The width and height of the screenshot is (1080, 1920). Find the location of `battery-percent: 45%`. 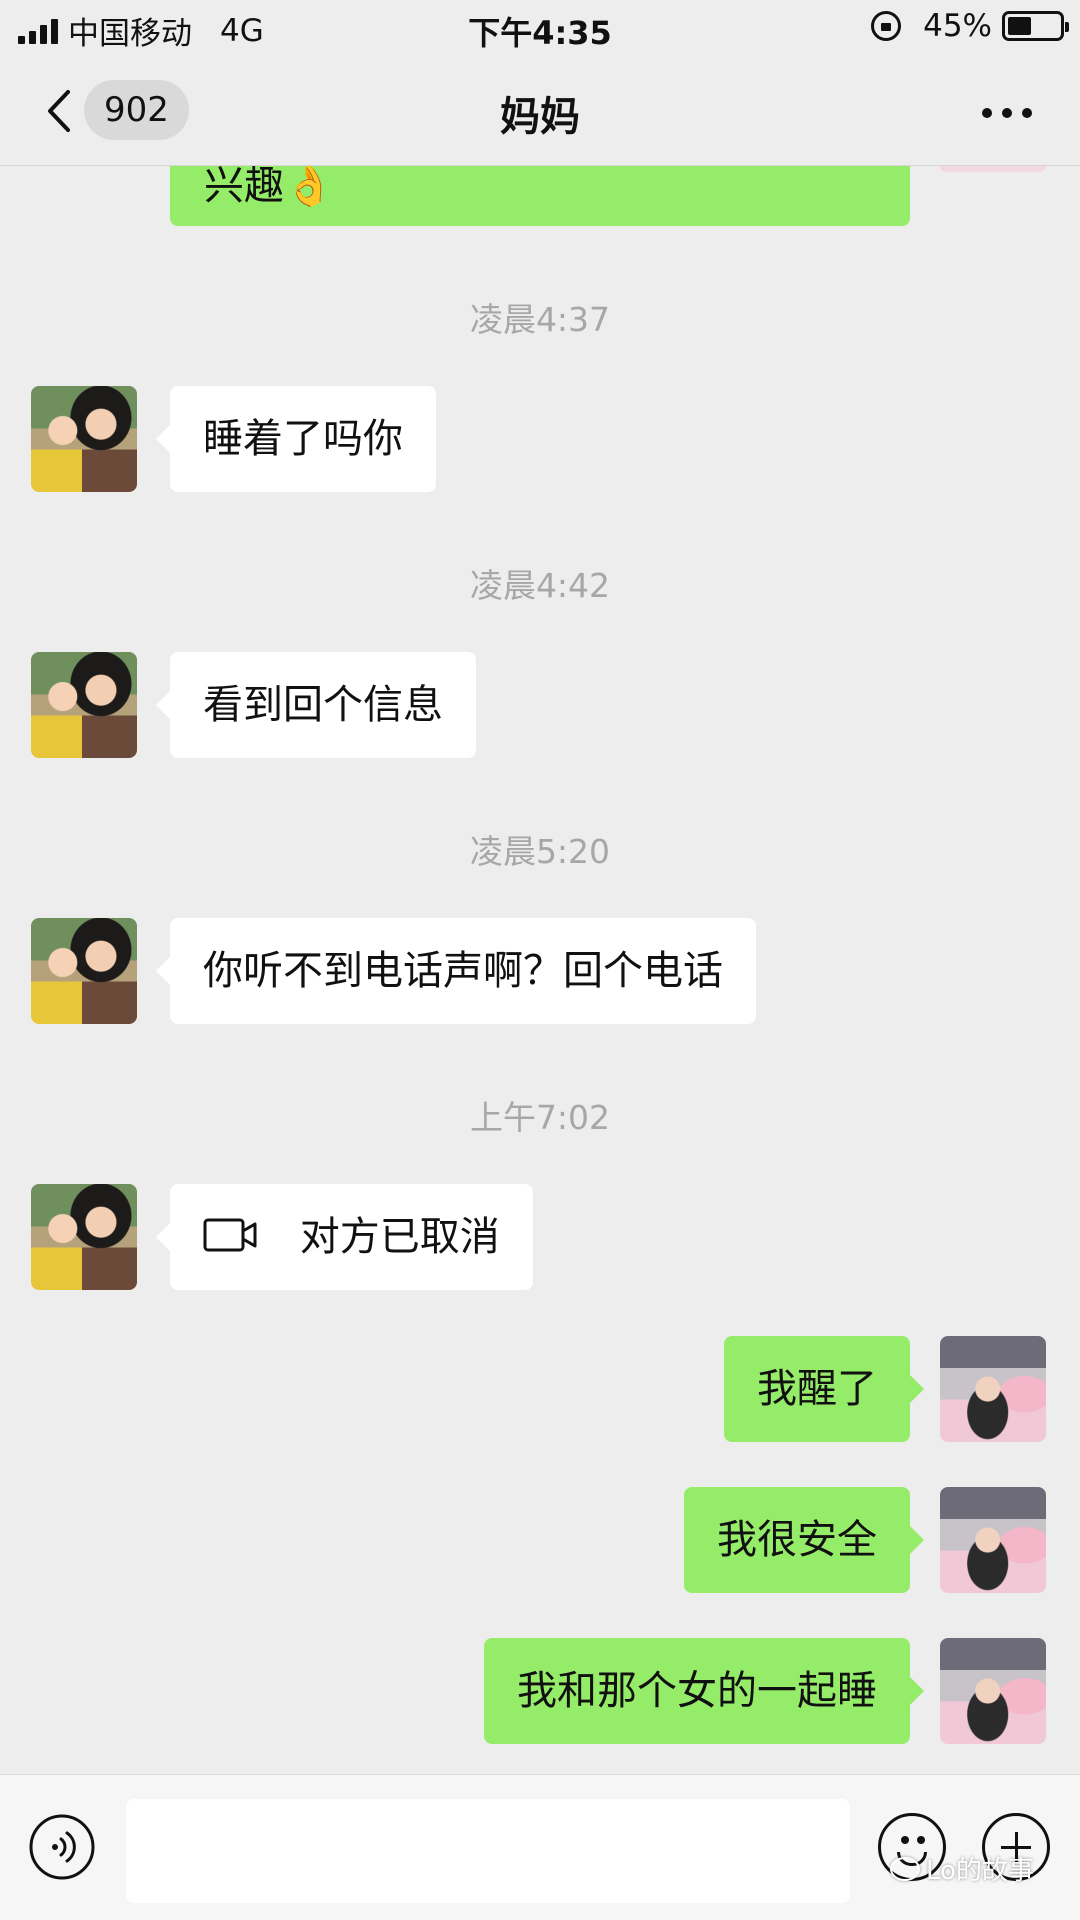

battery-percent: 45% is located at coordinates (957, 26).